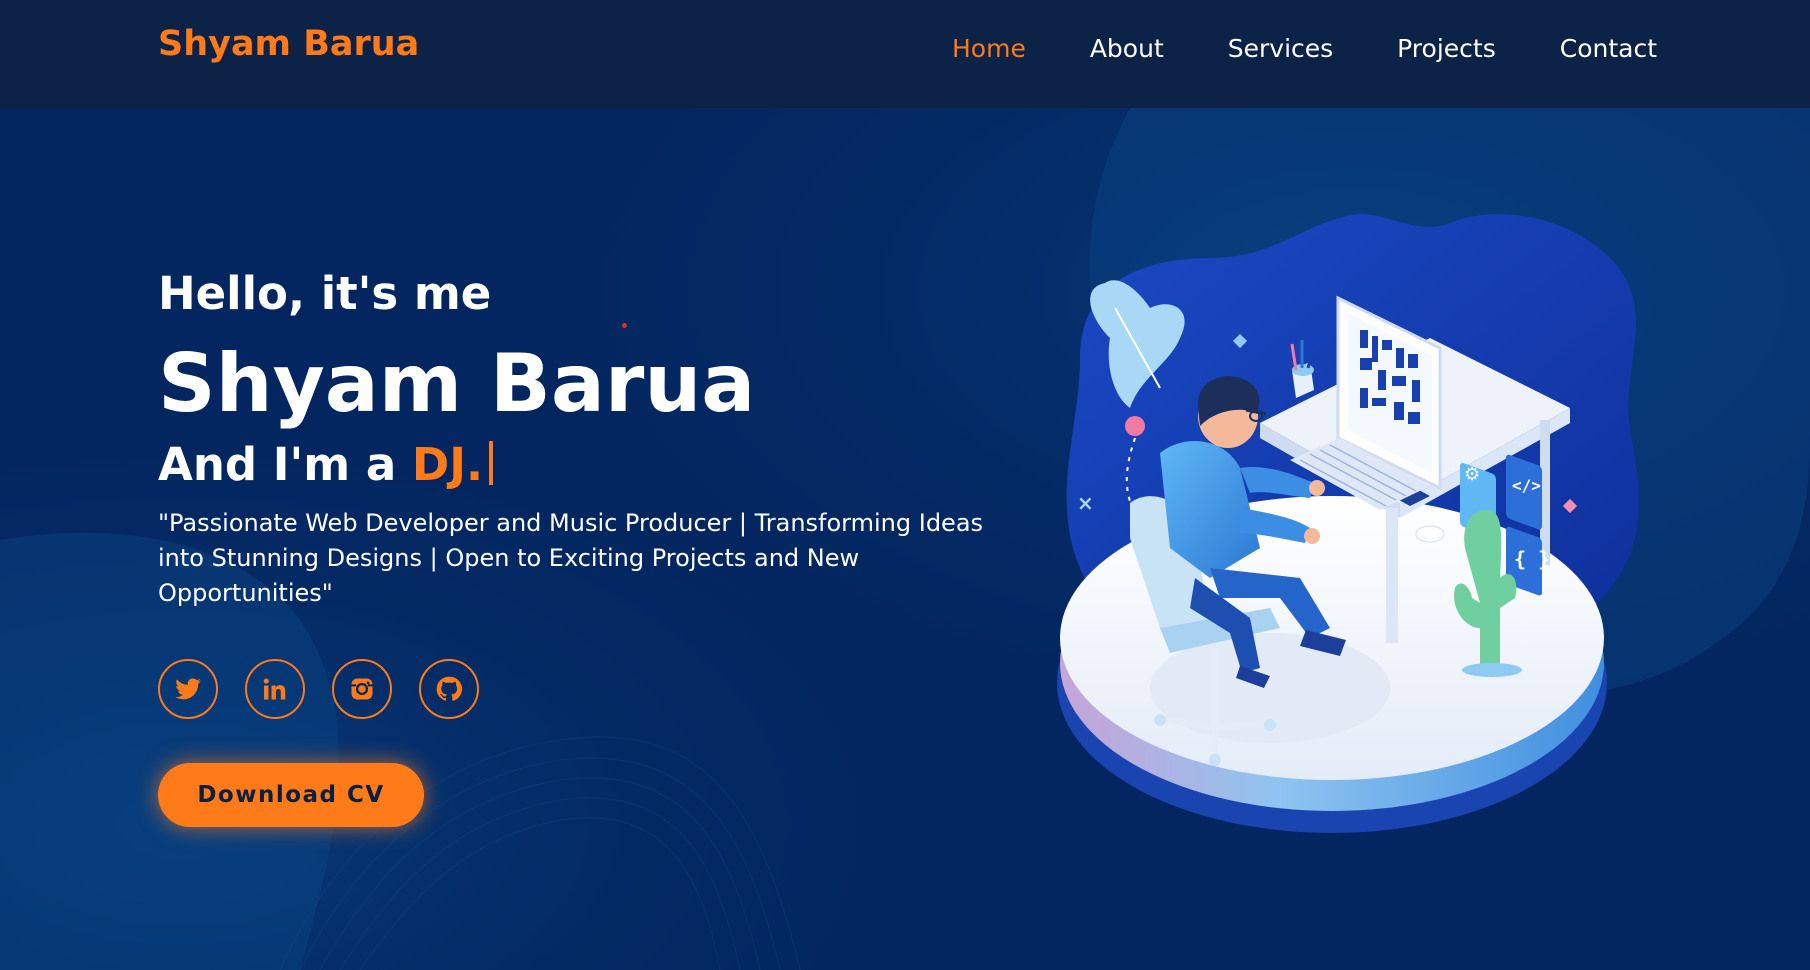 The image size is (1810, 970). Describe the element at coordinates (989, 48) in the screenshot. I see `nav-link-home: Home` at that location.